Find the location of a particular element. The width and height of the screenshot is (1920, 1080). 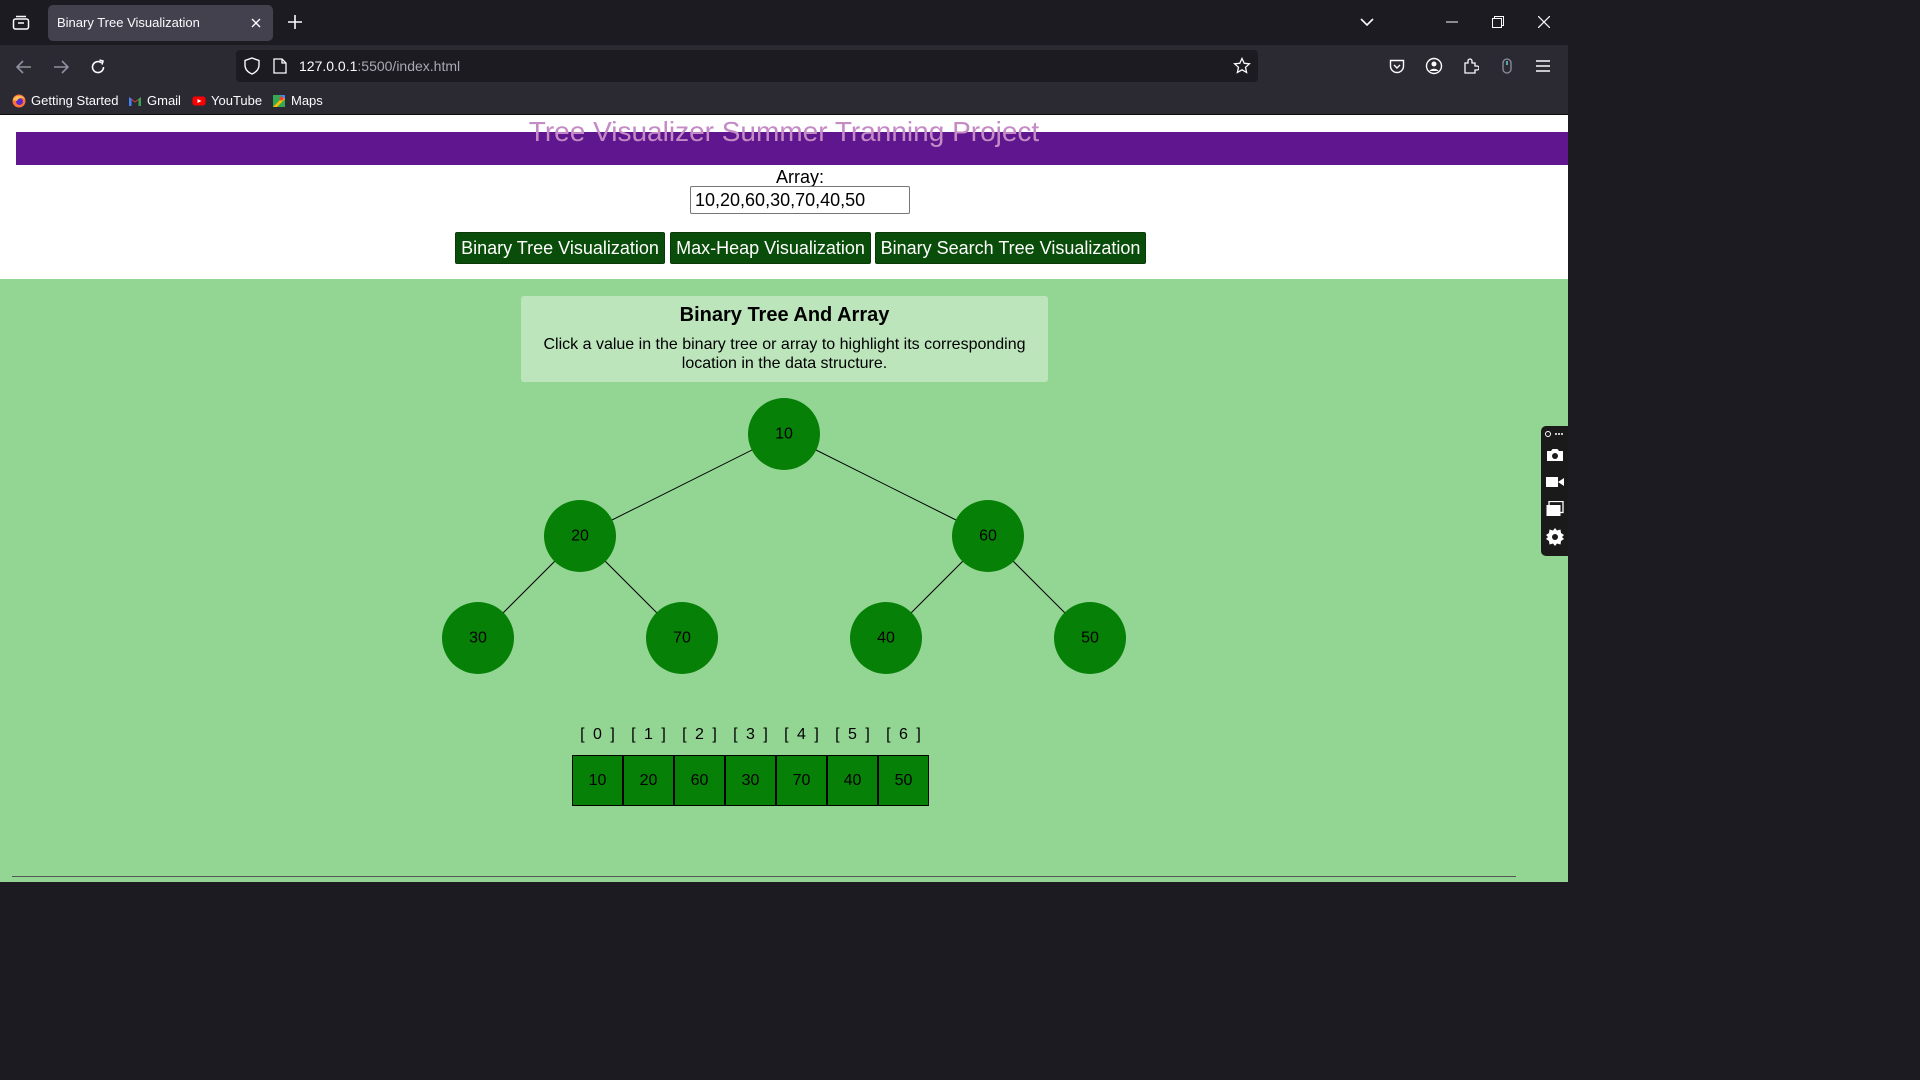

bookmark-gmail: Gmail is located at coordinates (154, 100).